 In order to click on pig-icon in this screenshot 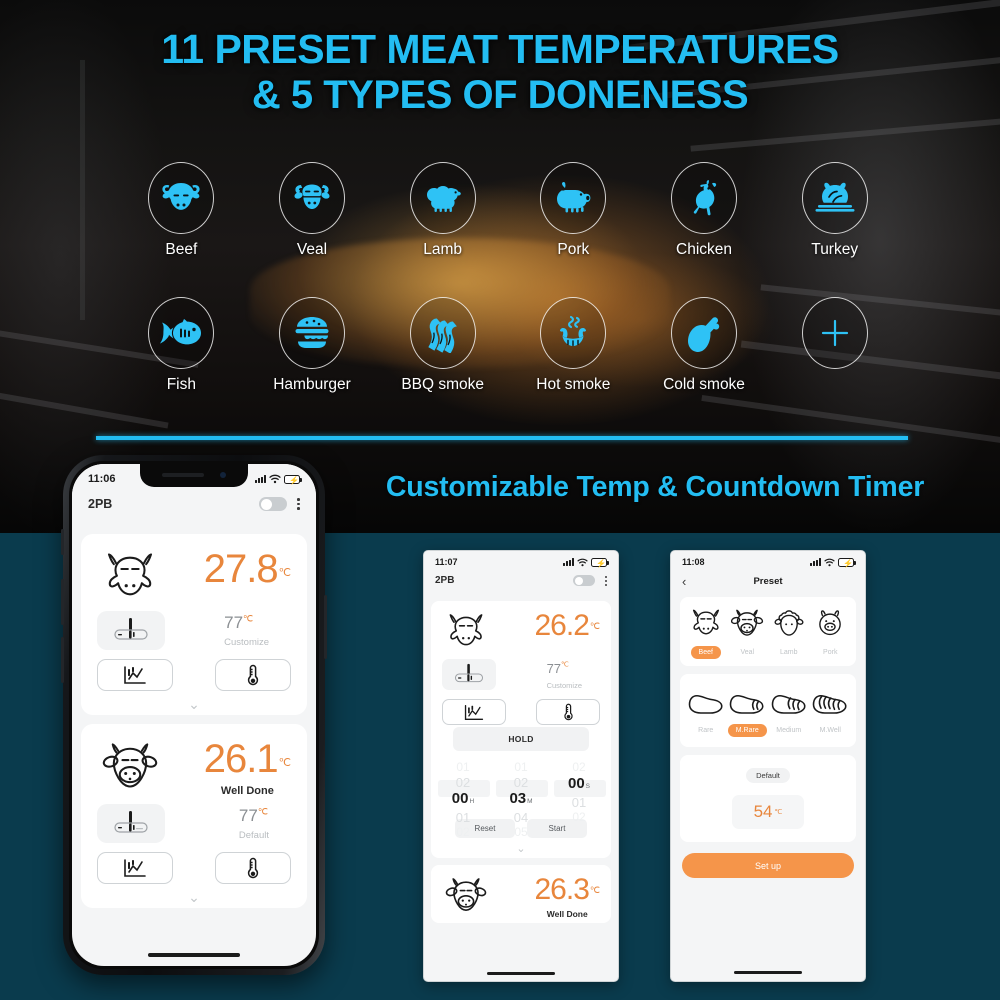, I will do `click(830, 623)`.